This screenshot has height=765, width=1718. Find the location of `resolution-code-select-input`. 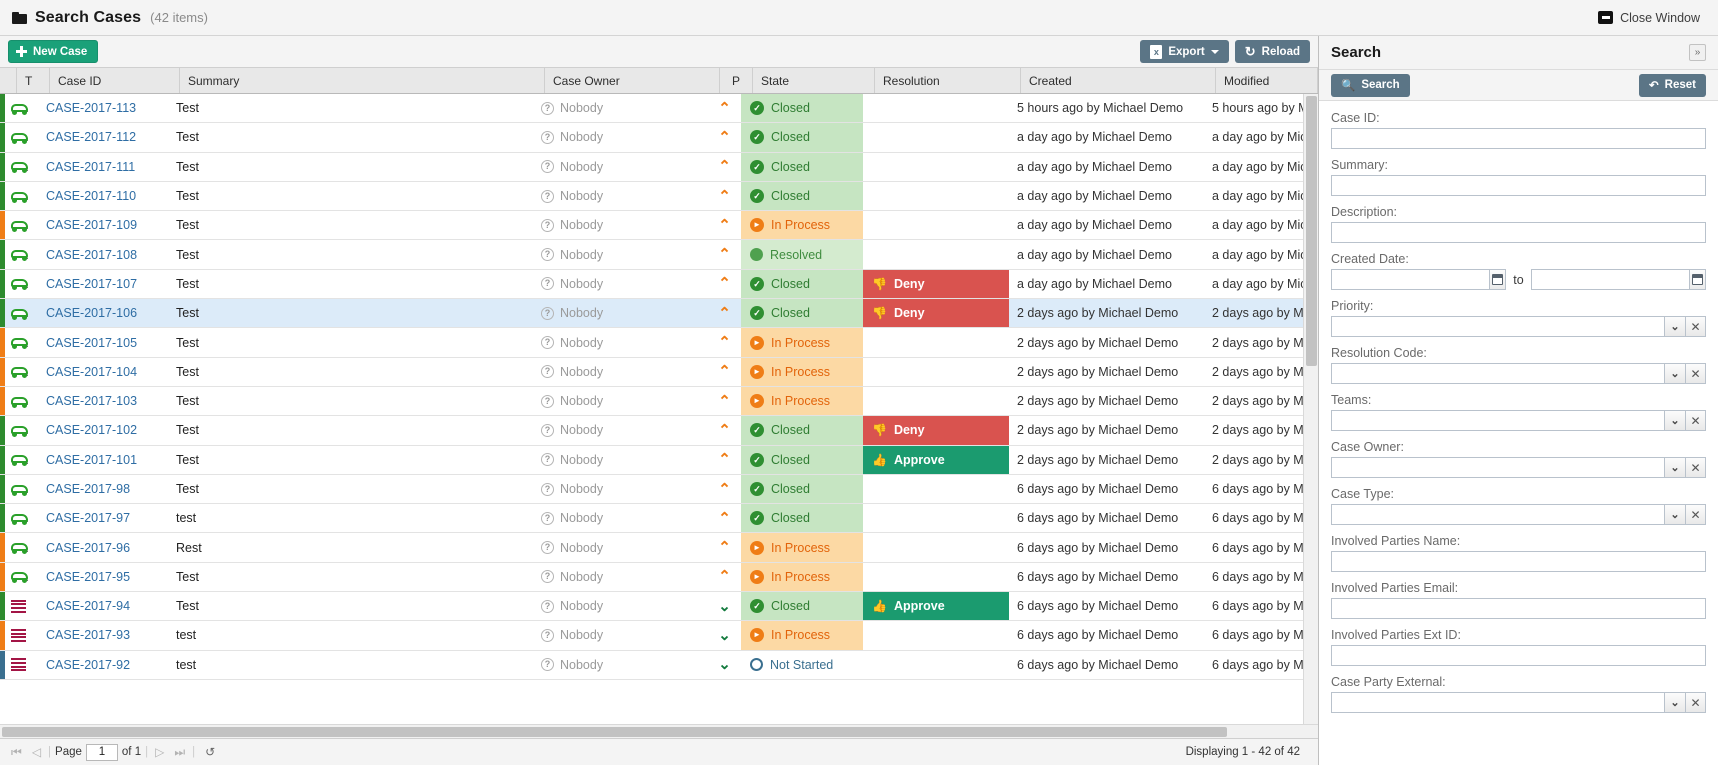

resolution-code-select-input is located at coordinates (1497, 373).